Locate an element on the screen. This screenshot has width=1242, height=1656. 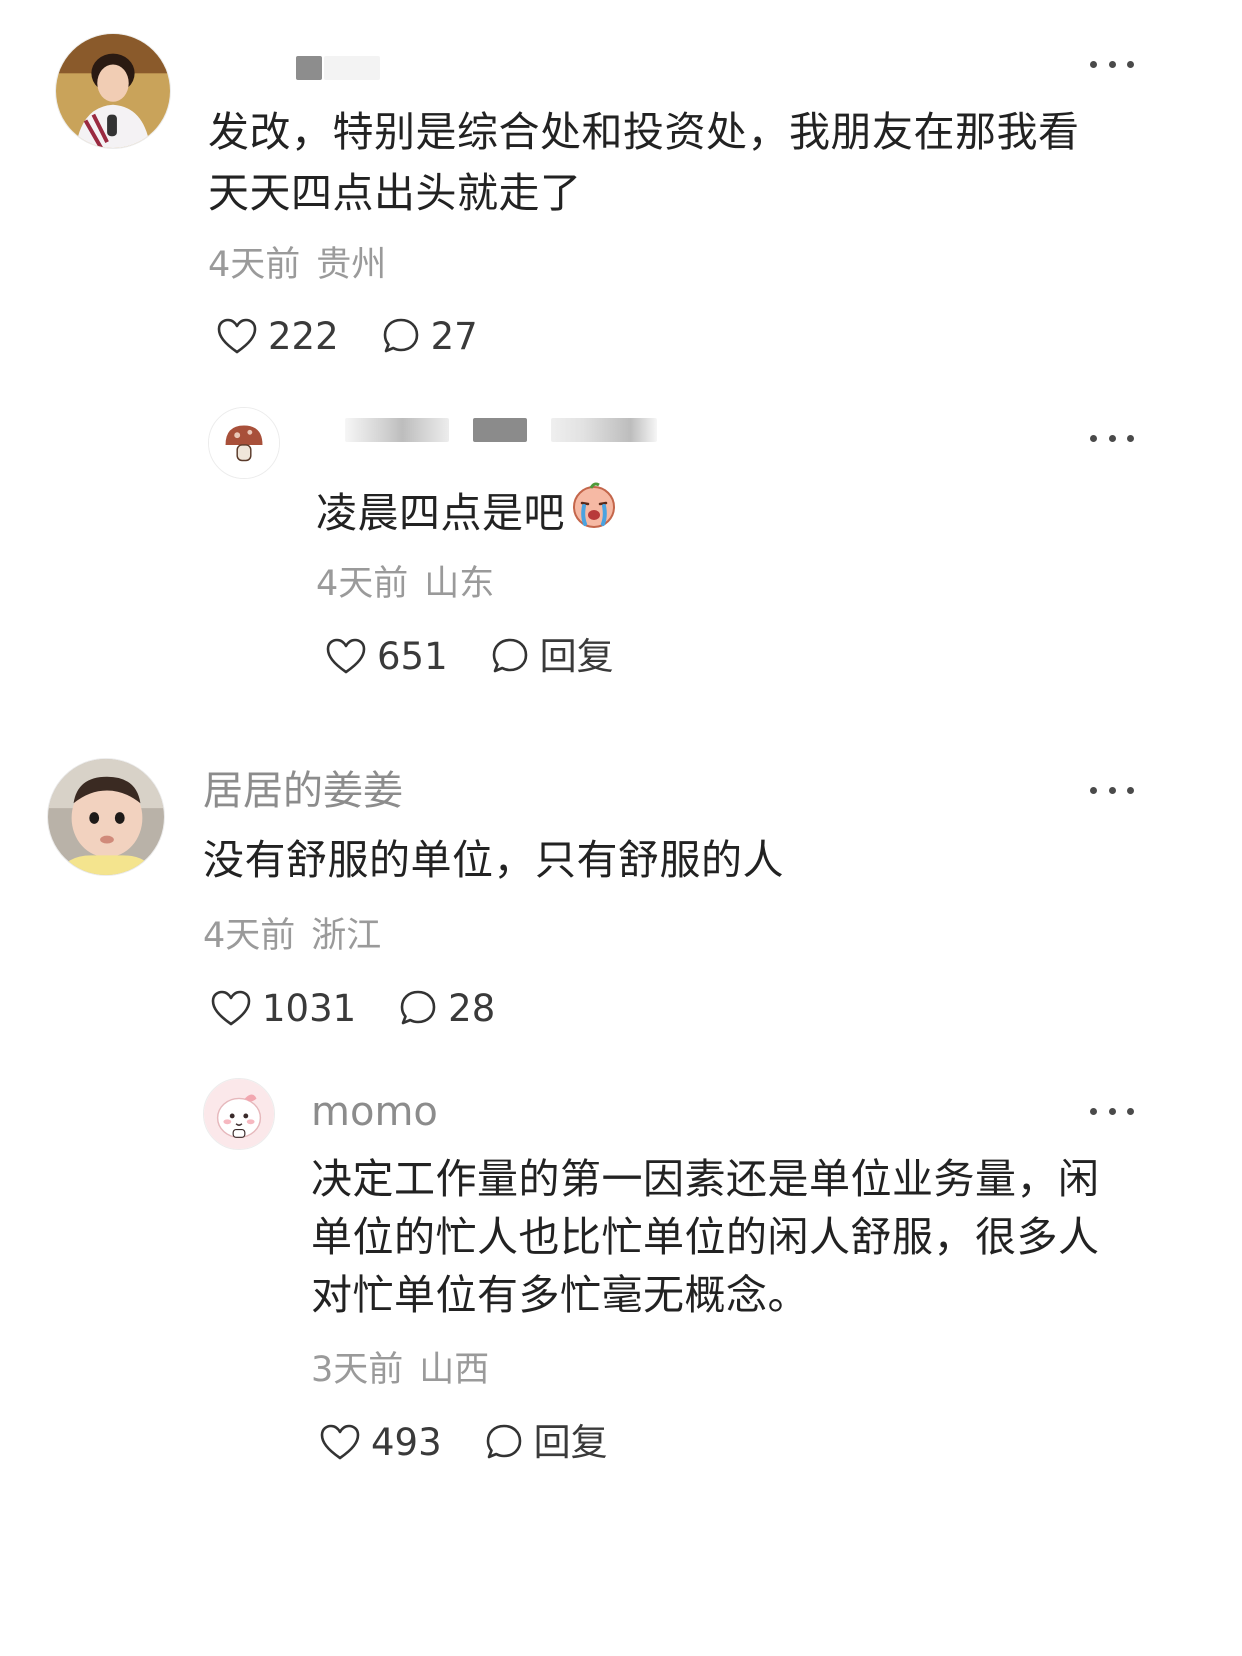
like-count: 222 is located at coordinates (303, 336).